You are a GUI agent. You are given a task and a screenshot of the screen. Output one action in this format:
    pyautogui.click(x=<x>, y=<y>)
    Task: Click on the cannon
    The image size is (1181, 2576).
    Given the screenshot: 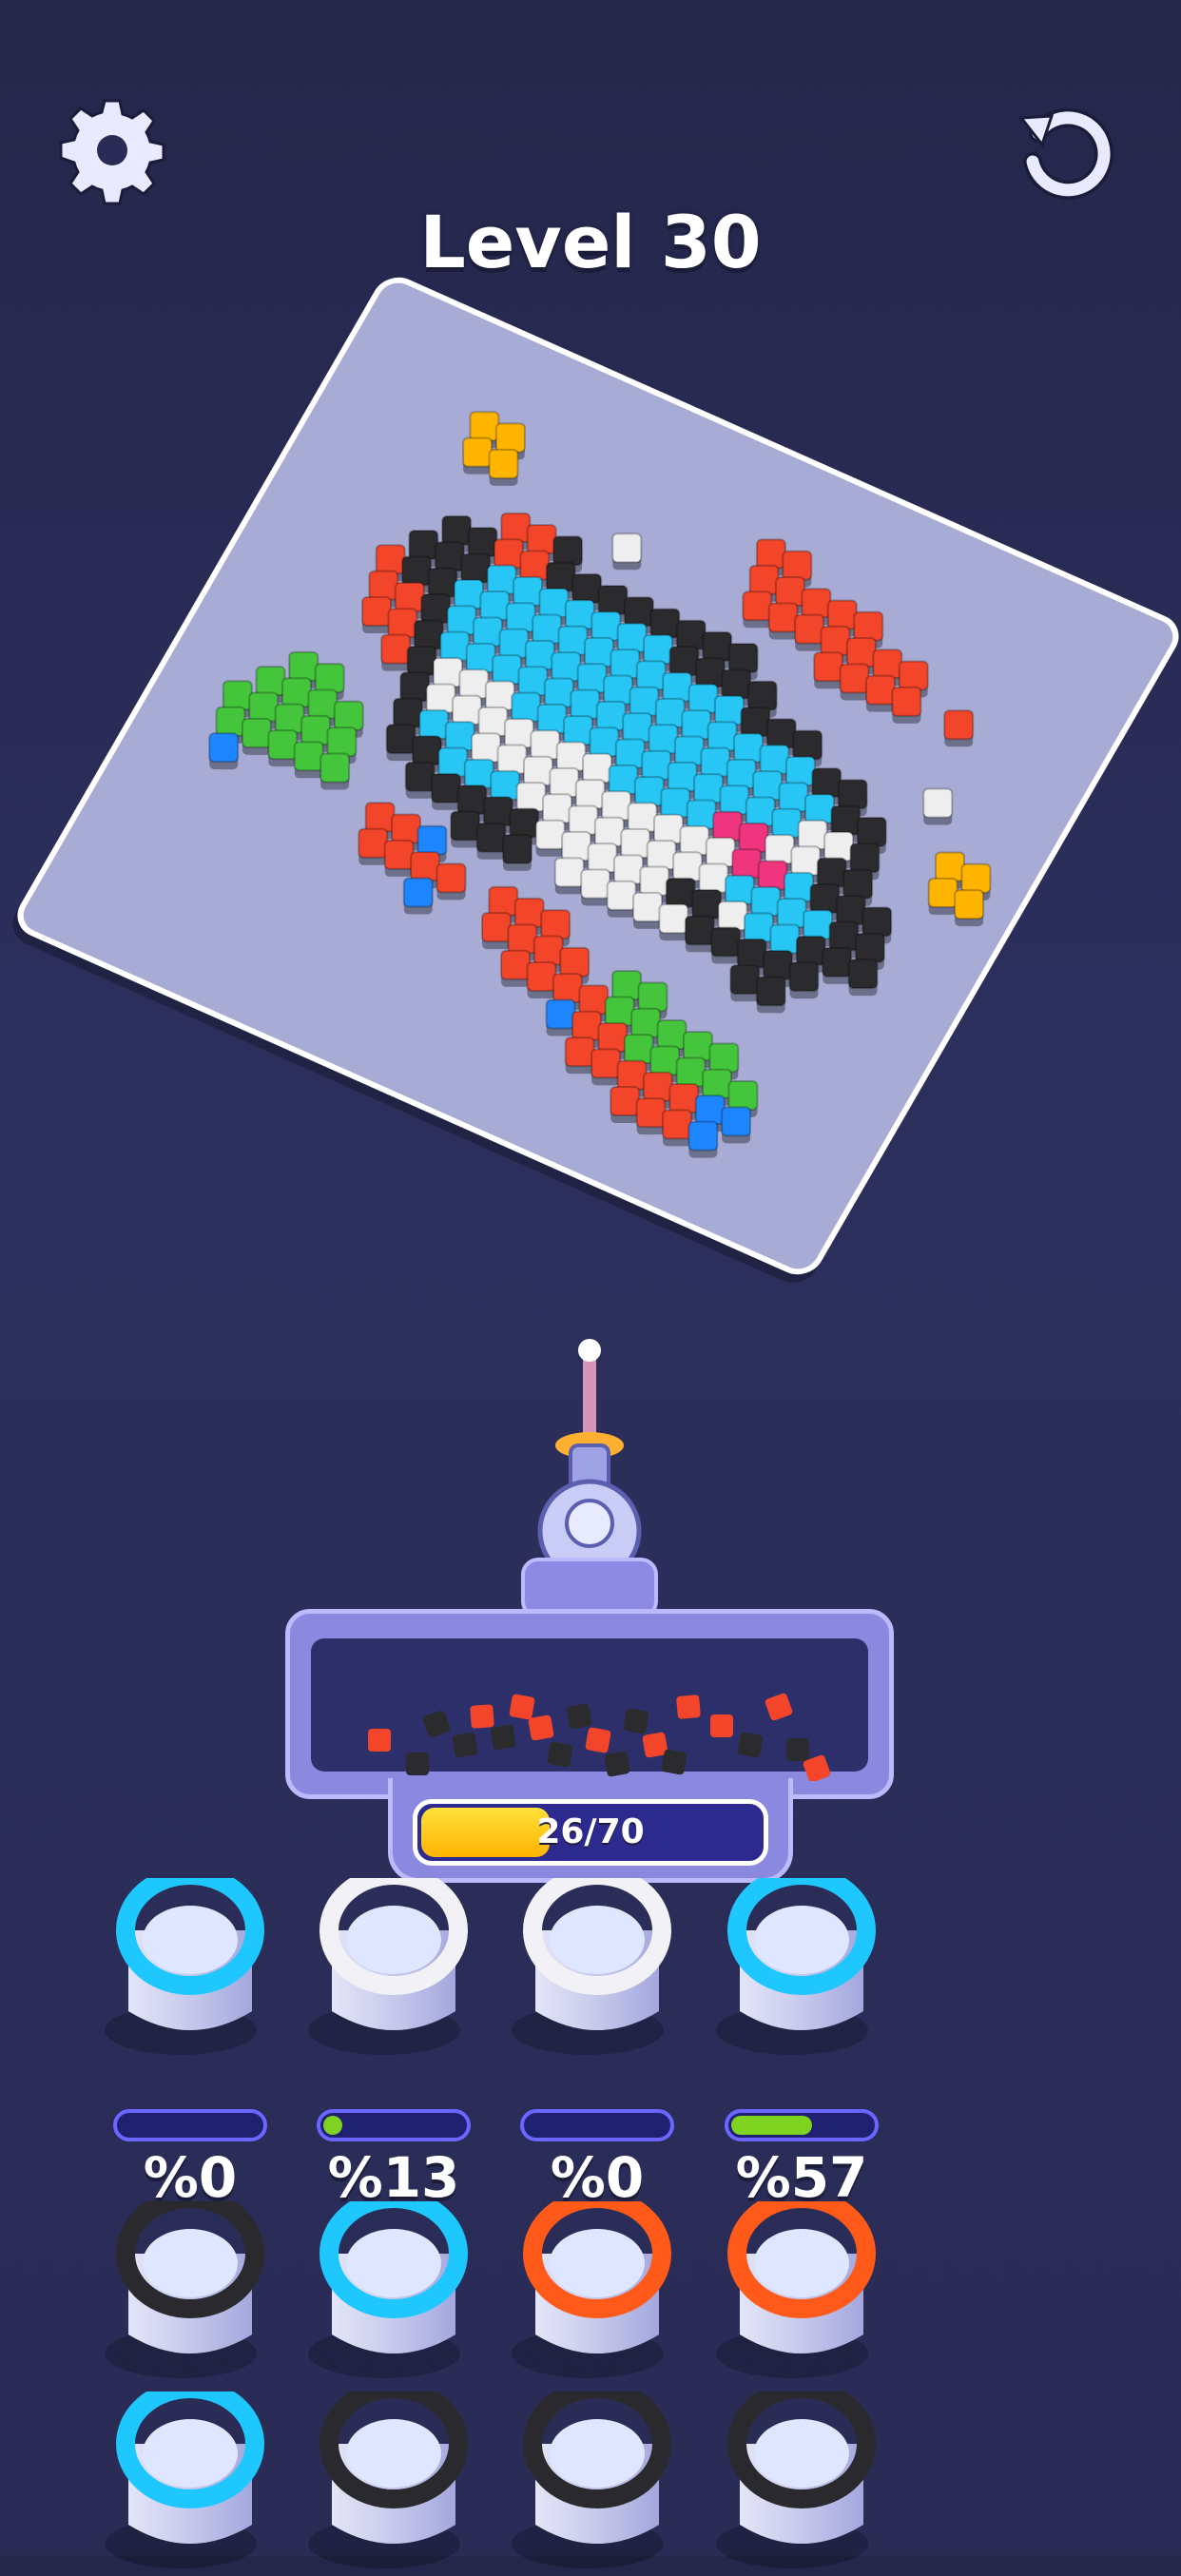 What is the action you would take?
    pyautogui.click(x=589, y=1474)
    